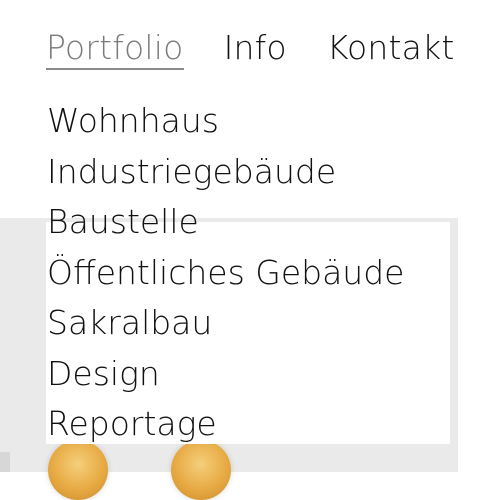 This screenshot has height=500, width=502. I want to click on nav-item-info: Info, so click(255, 48).